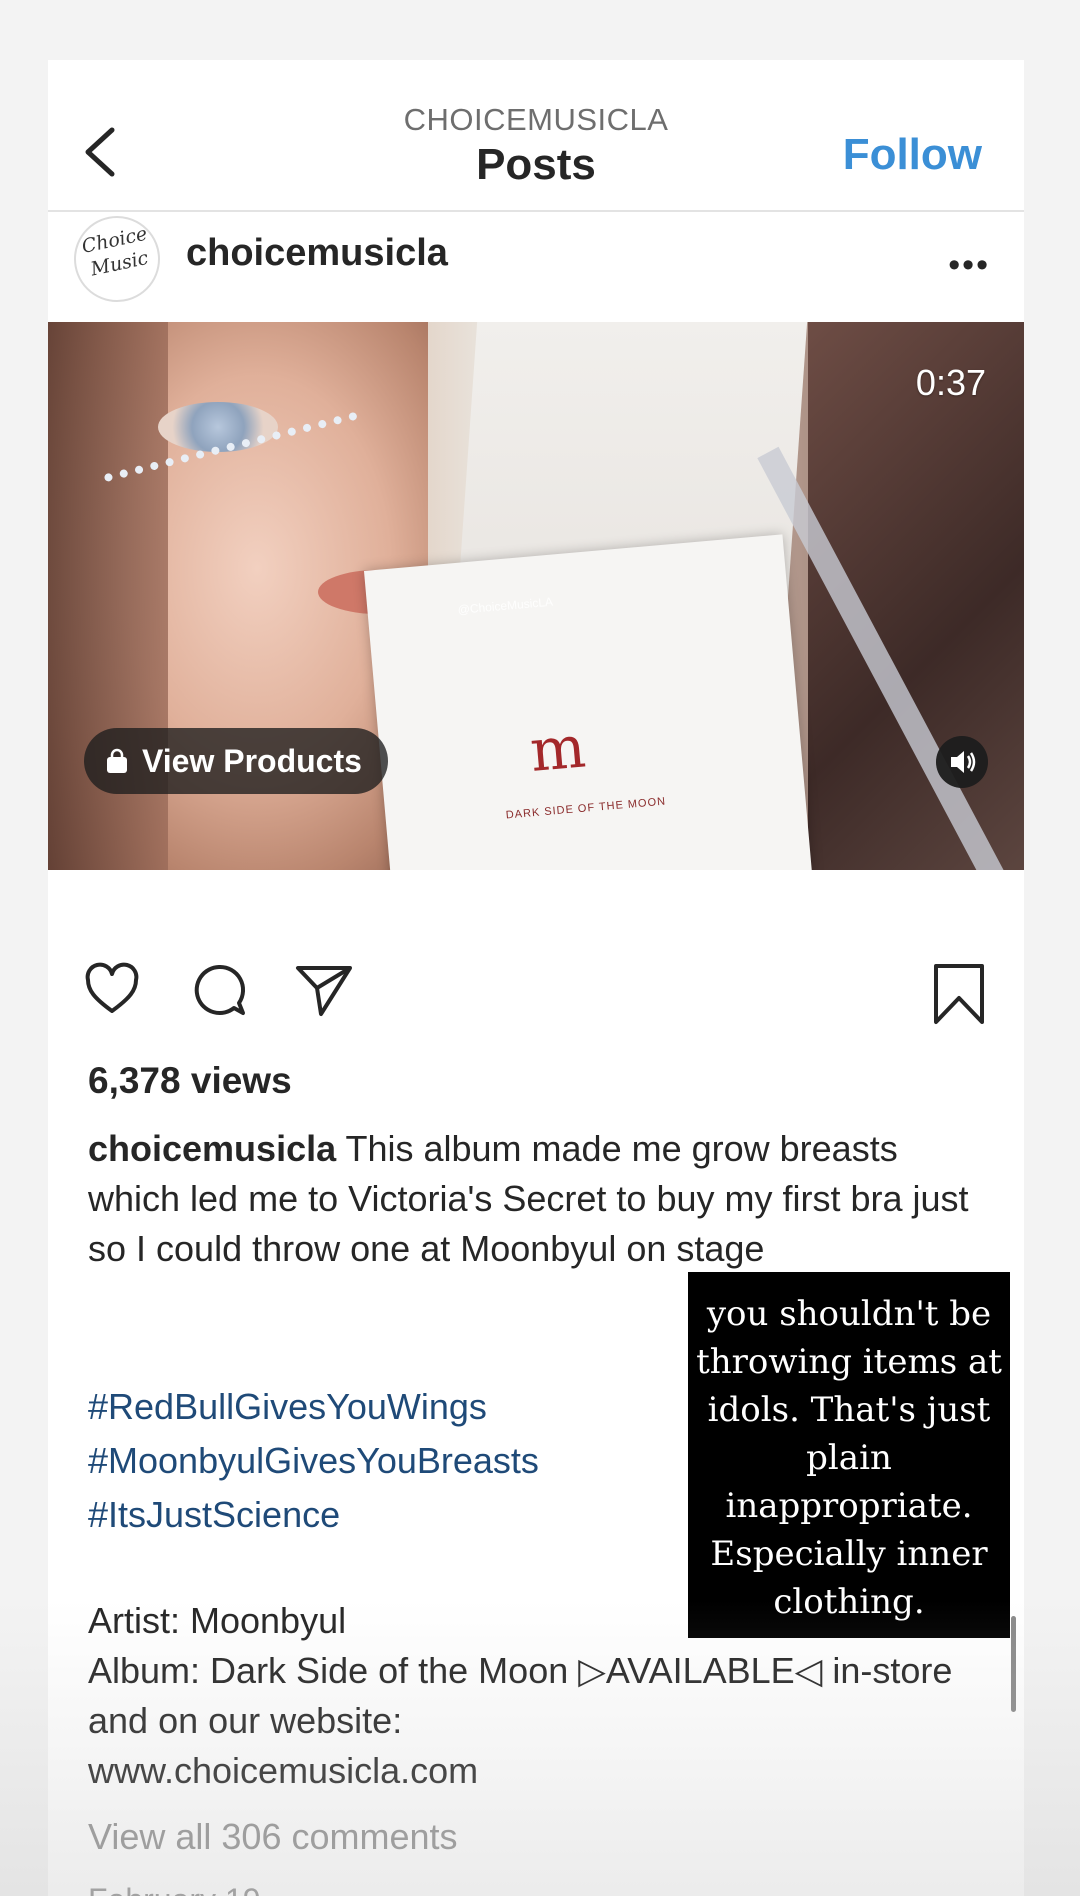  I want to click on post-date: February 19, so click(174, 1889).